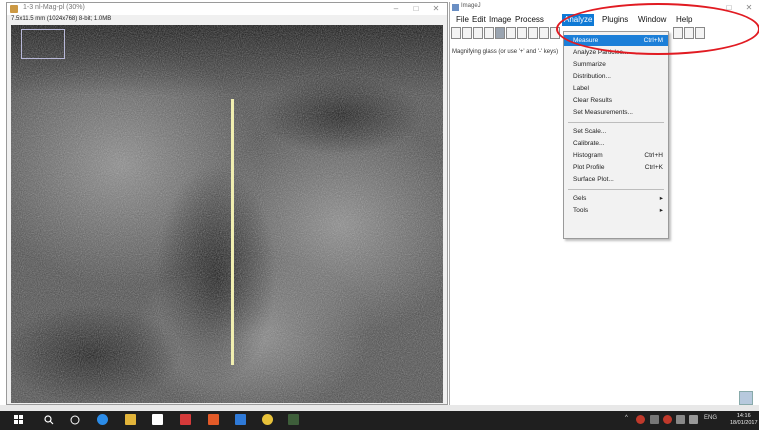 Image resolution: width=759 pixels, height=430 pixels. Describe the element at coordinates (157, 419) in the screenshot. I see `store-icon` at that location.